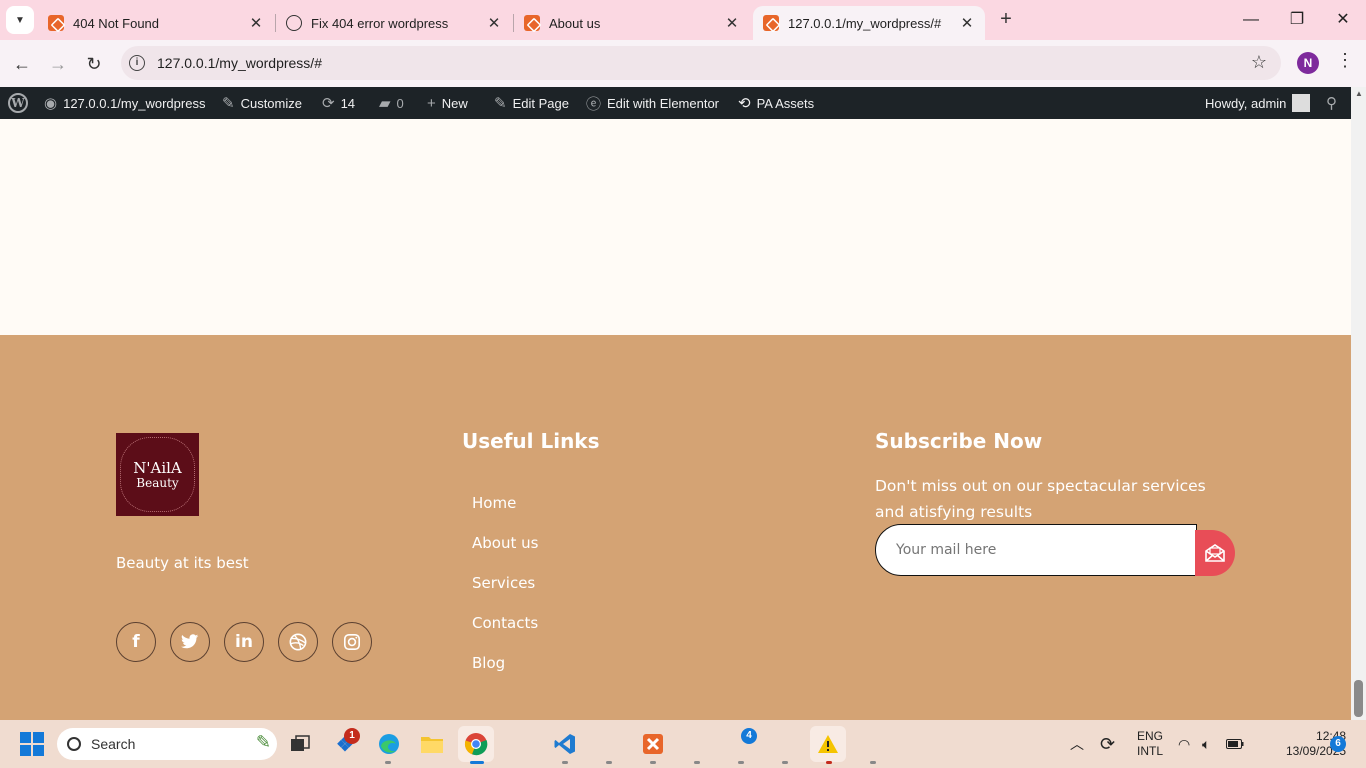  I want to click on wp-logo-menu: W, so click(18, 103).